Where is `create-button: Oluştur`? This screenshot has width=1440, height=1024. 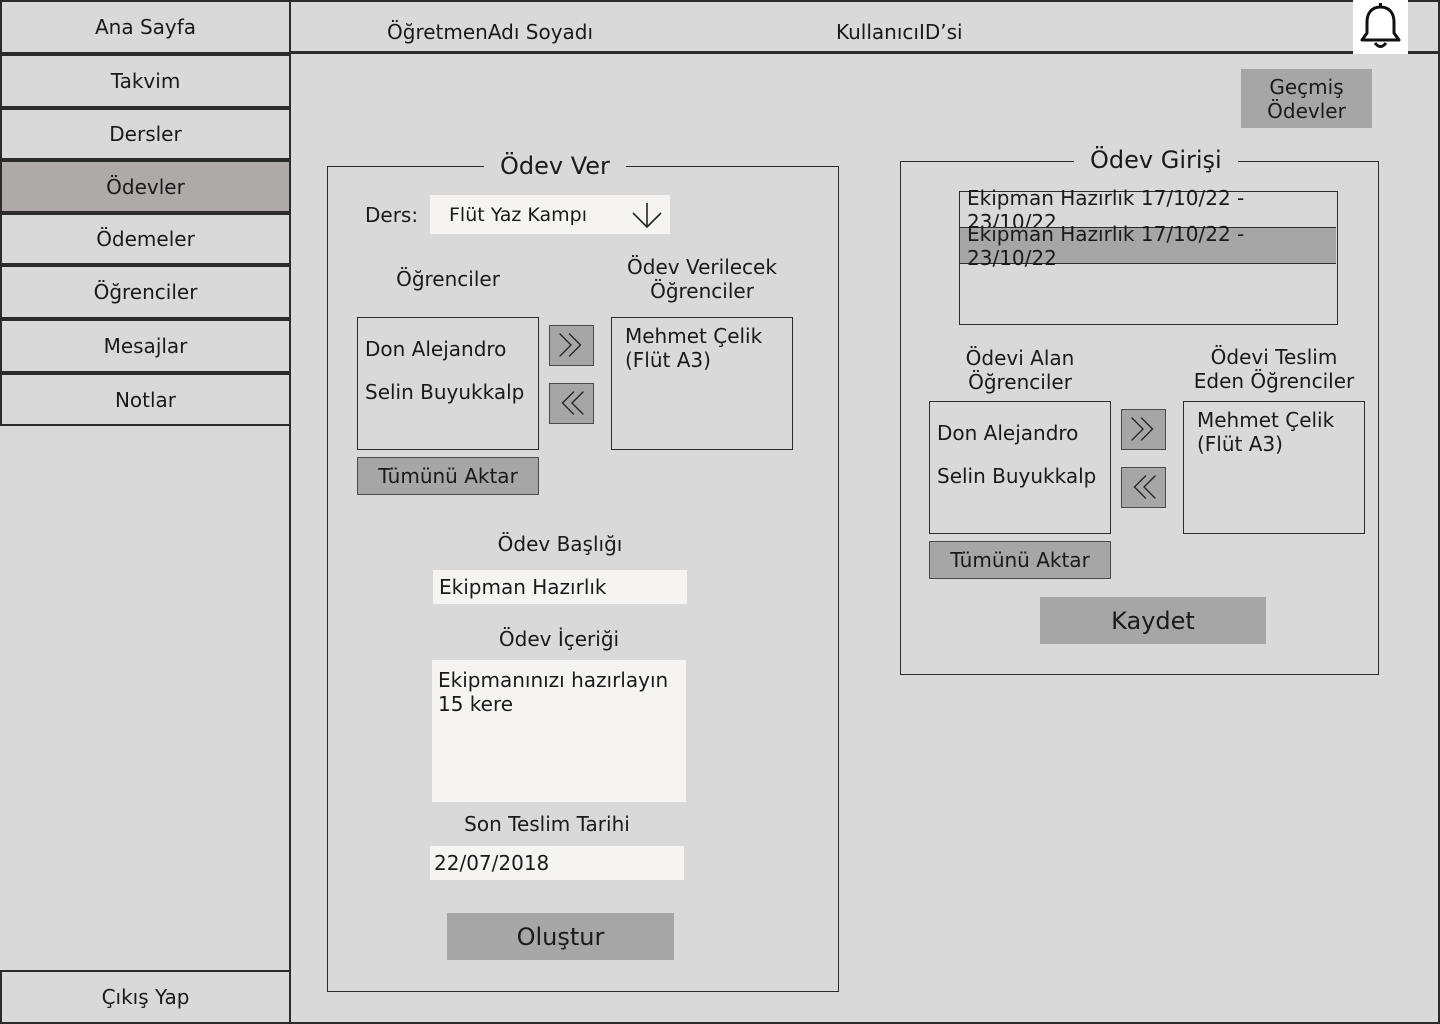 create-button: Oluştur is located at coordinates (560, 936).